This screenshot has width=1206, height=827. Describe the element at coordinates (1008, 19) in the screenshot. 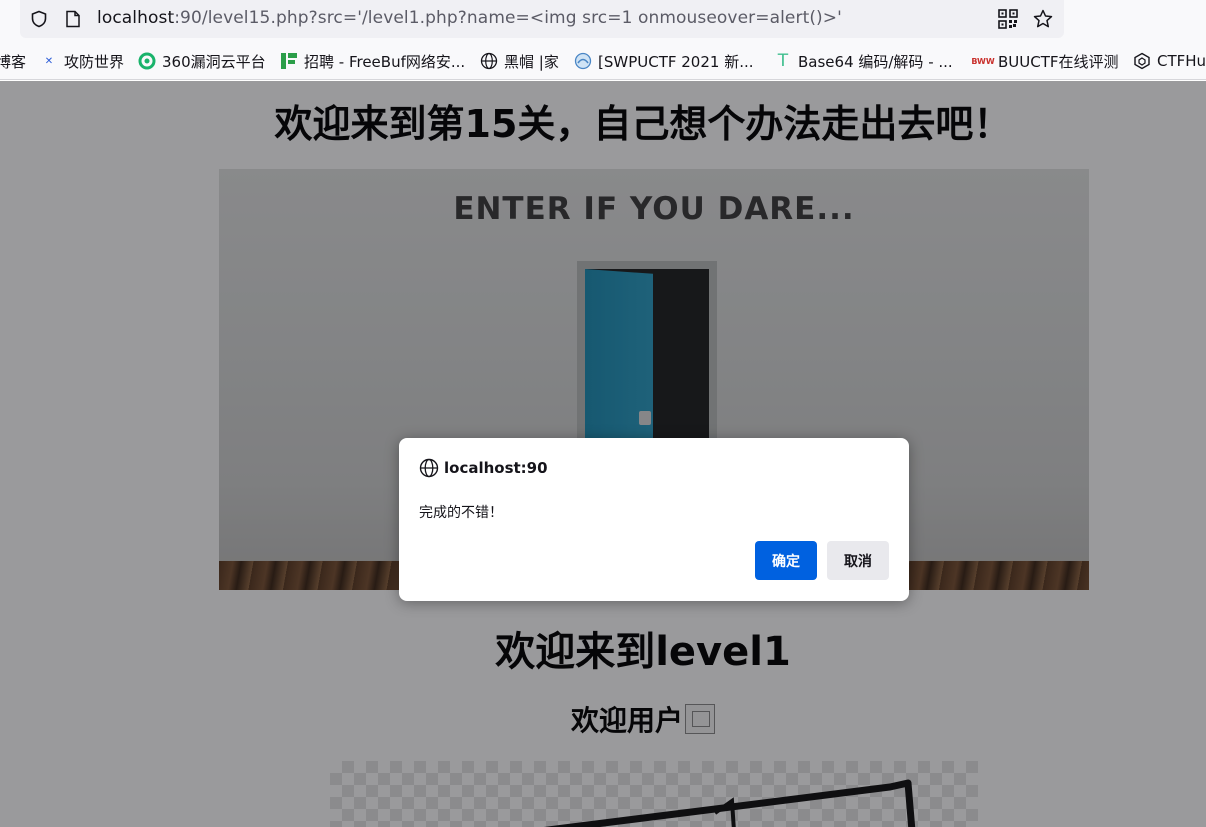

I see `qr-code-icon` at that location.